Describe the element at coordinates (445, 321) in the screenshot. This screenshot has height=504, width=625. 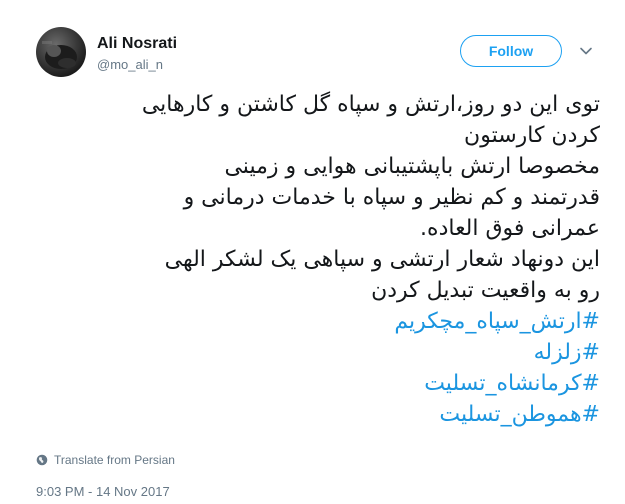
I see `hashtag-link: #ارتش_سپاه_مچکریم` at that location.